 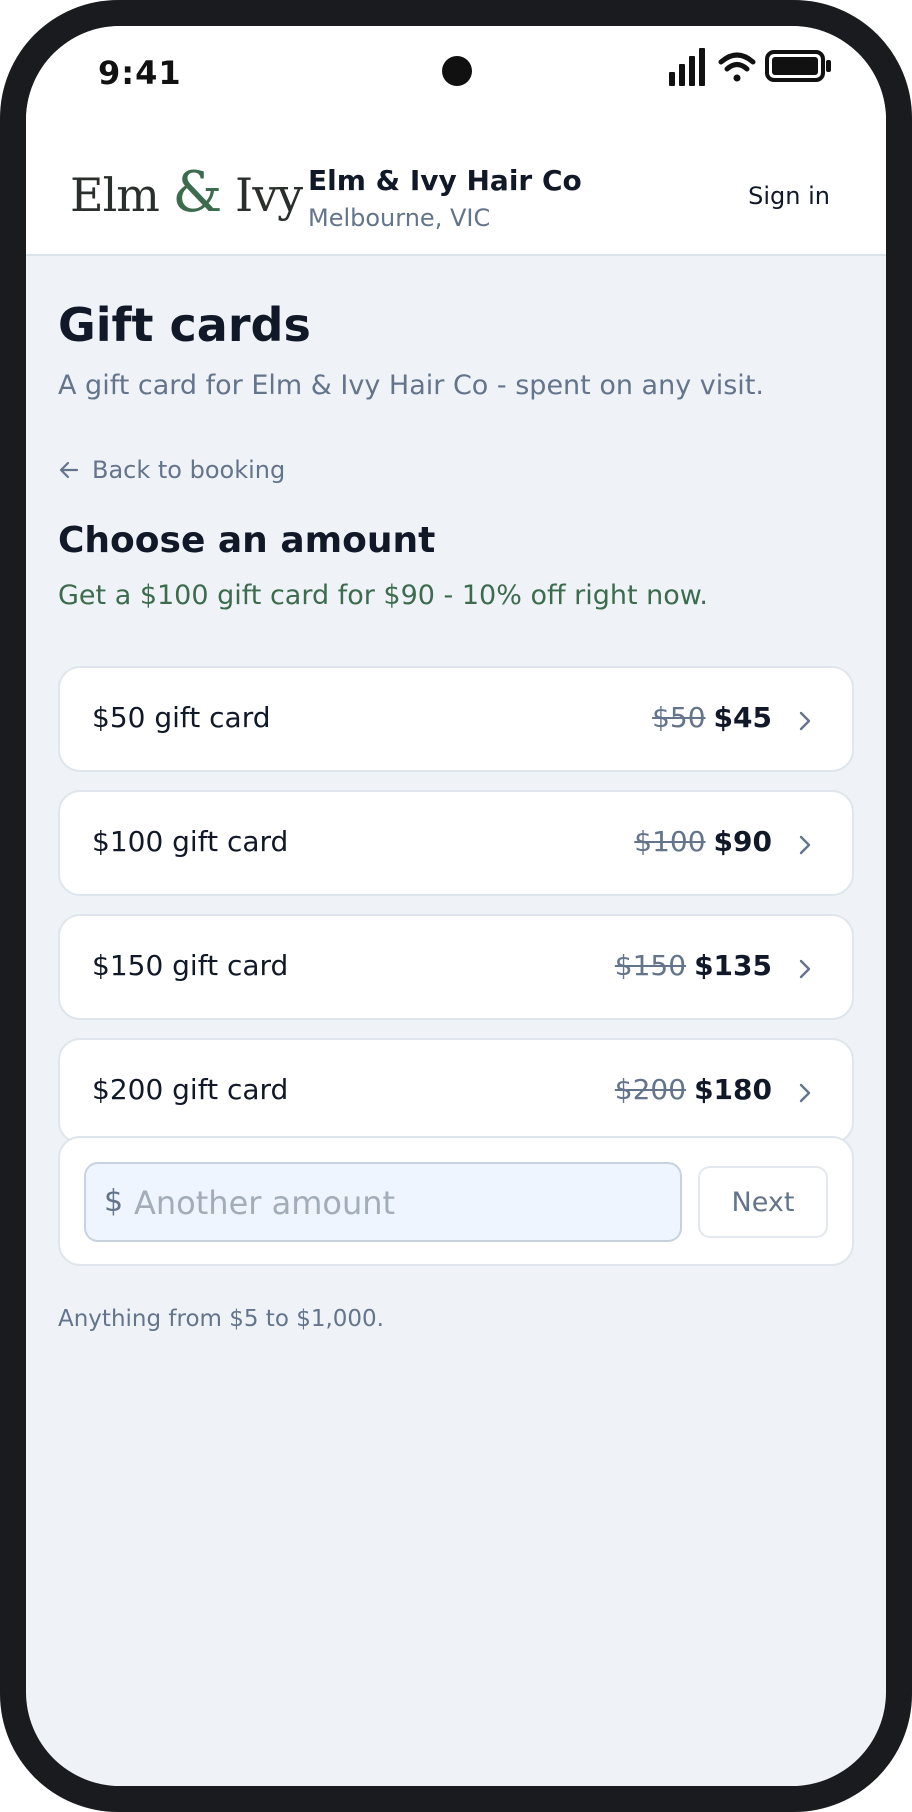 I want to click on front-camera, so click(x=457, y=71).